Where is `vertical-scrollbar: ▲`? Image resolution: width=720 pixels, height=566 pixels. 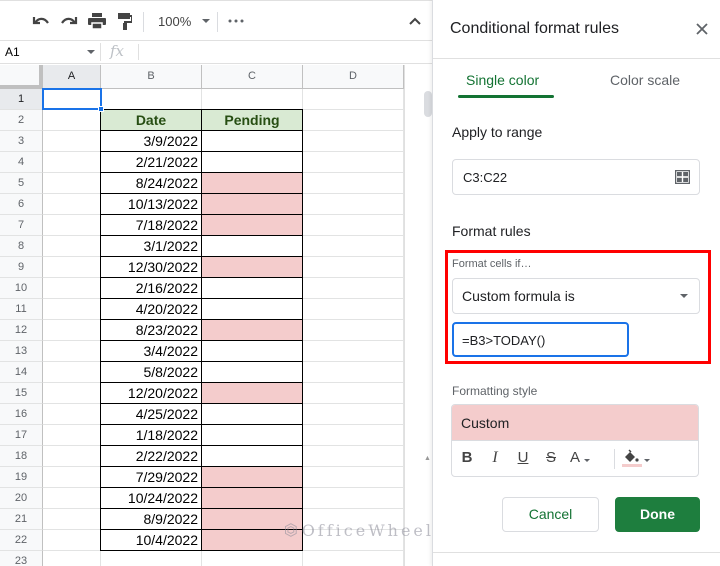 vertical-scrollbar: ▲ is located at coordinates (418, 315).